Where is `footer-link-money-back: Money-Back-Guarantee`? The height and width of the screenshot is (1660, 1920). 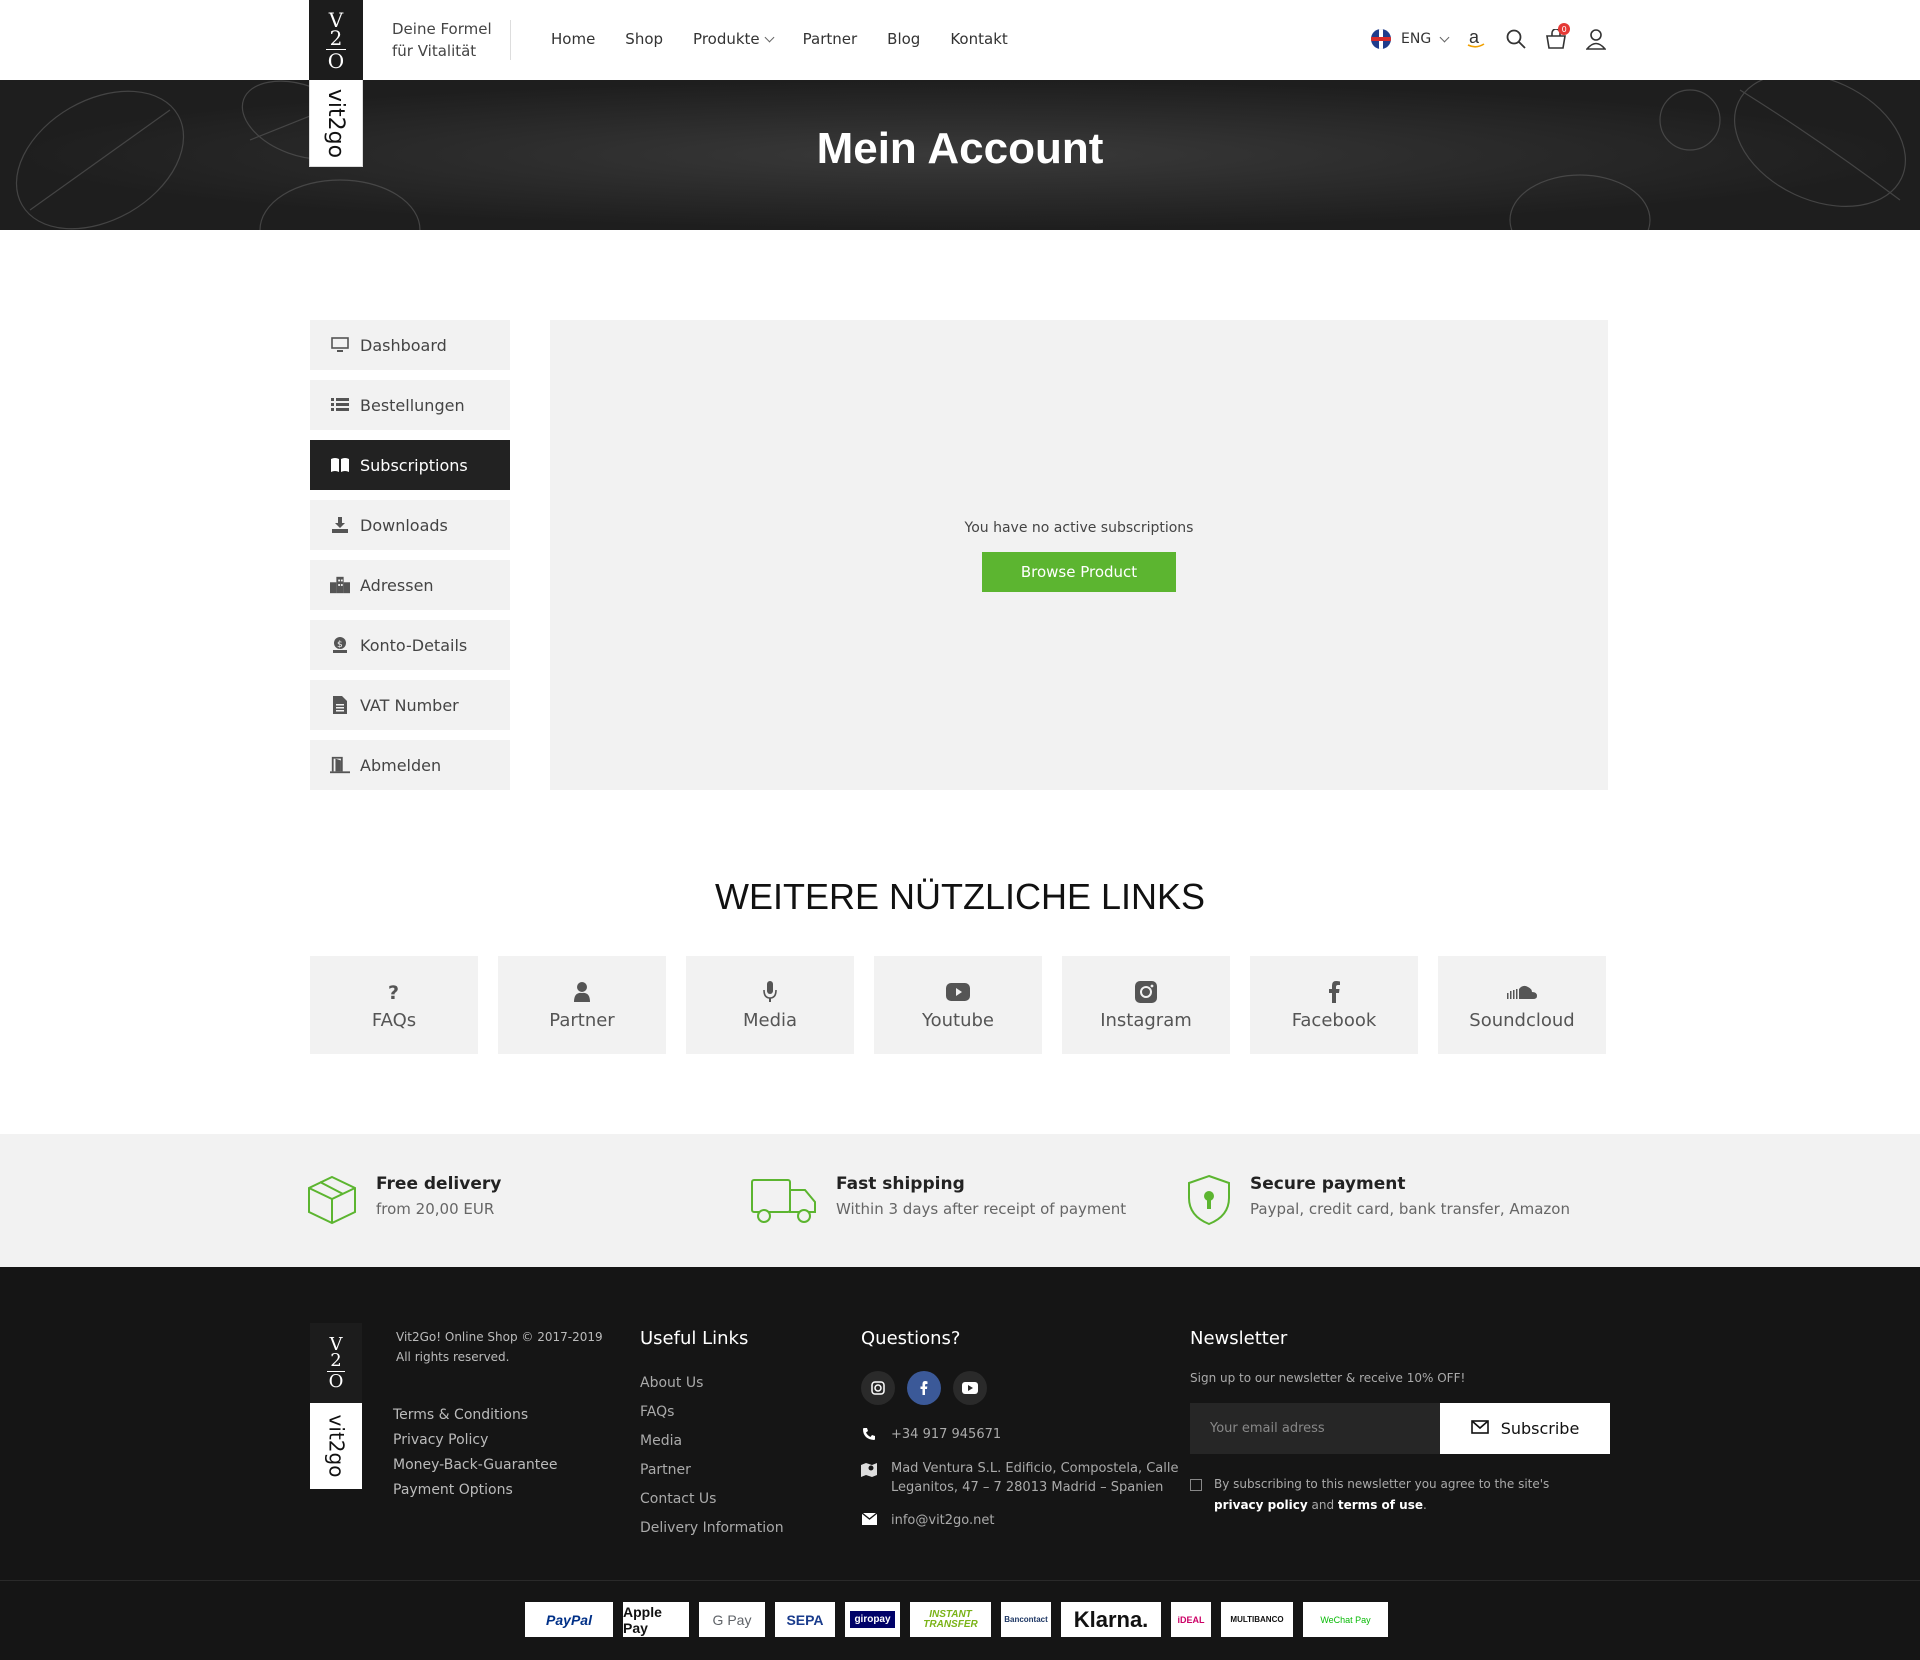
footer-link-money-back: Money-Back-Guarantee is located at coordinates (475, 1465).